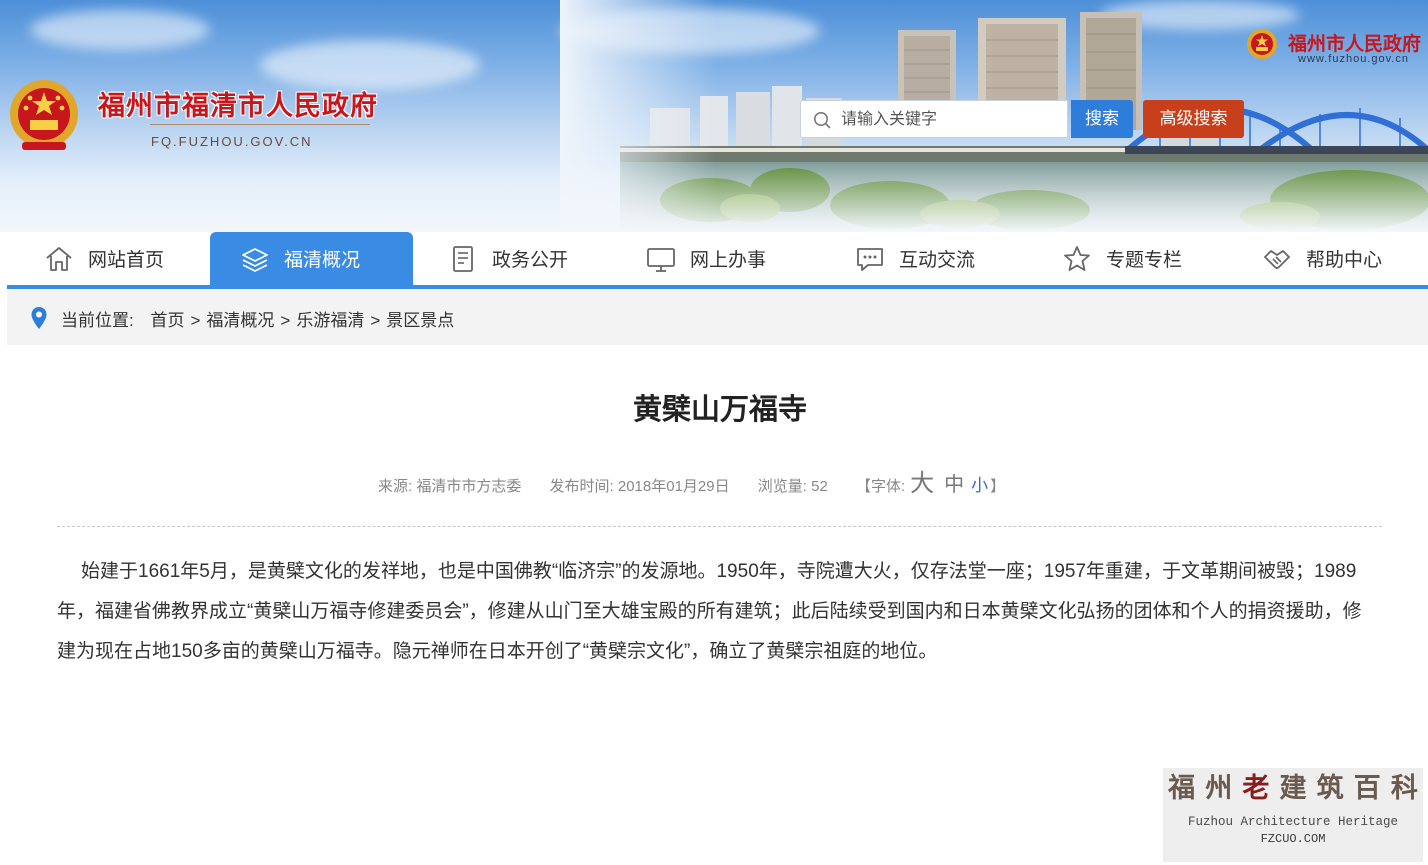 The height and width of the screenshot is (865, 1428). What do you see at coordinates (951, 120) in the screenshot?
I see `search-input` at bounding box center [951, 120].